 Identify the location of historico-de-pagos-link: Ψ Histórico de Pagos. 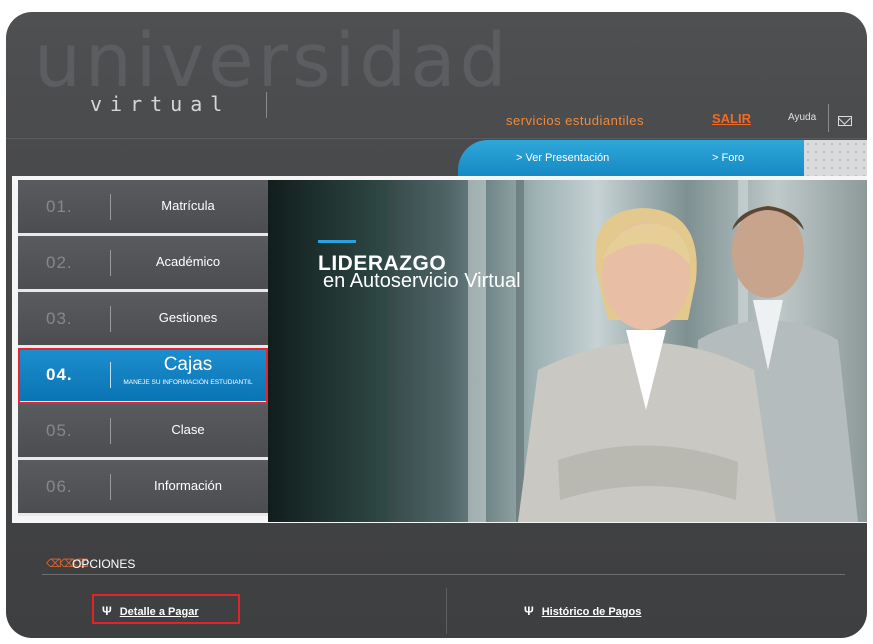
(582, 611).